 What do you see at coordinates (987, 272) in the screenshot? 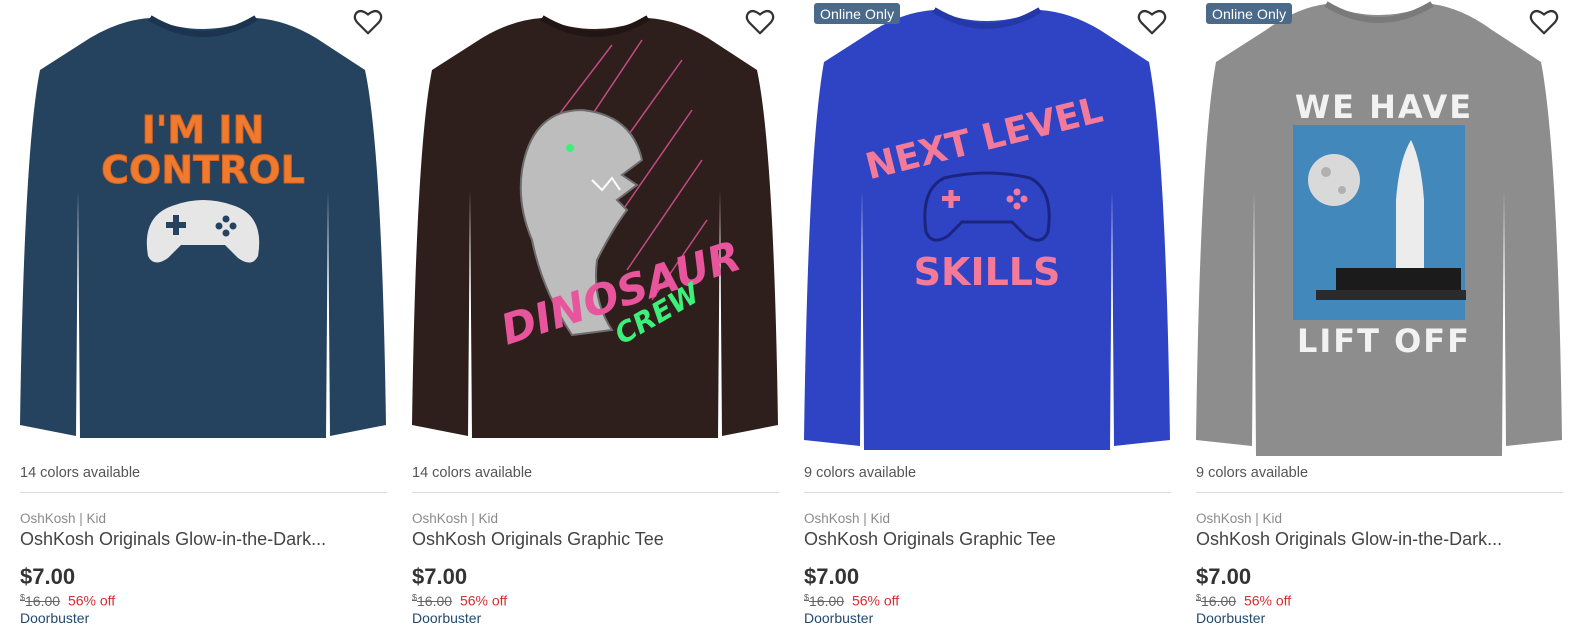
I see `graphic-line-2: SKILLS` at bounding box center [987, 272].